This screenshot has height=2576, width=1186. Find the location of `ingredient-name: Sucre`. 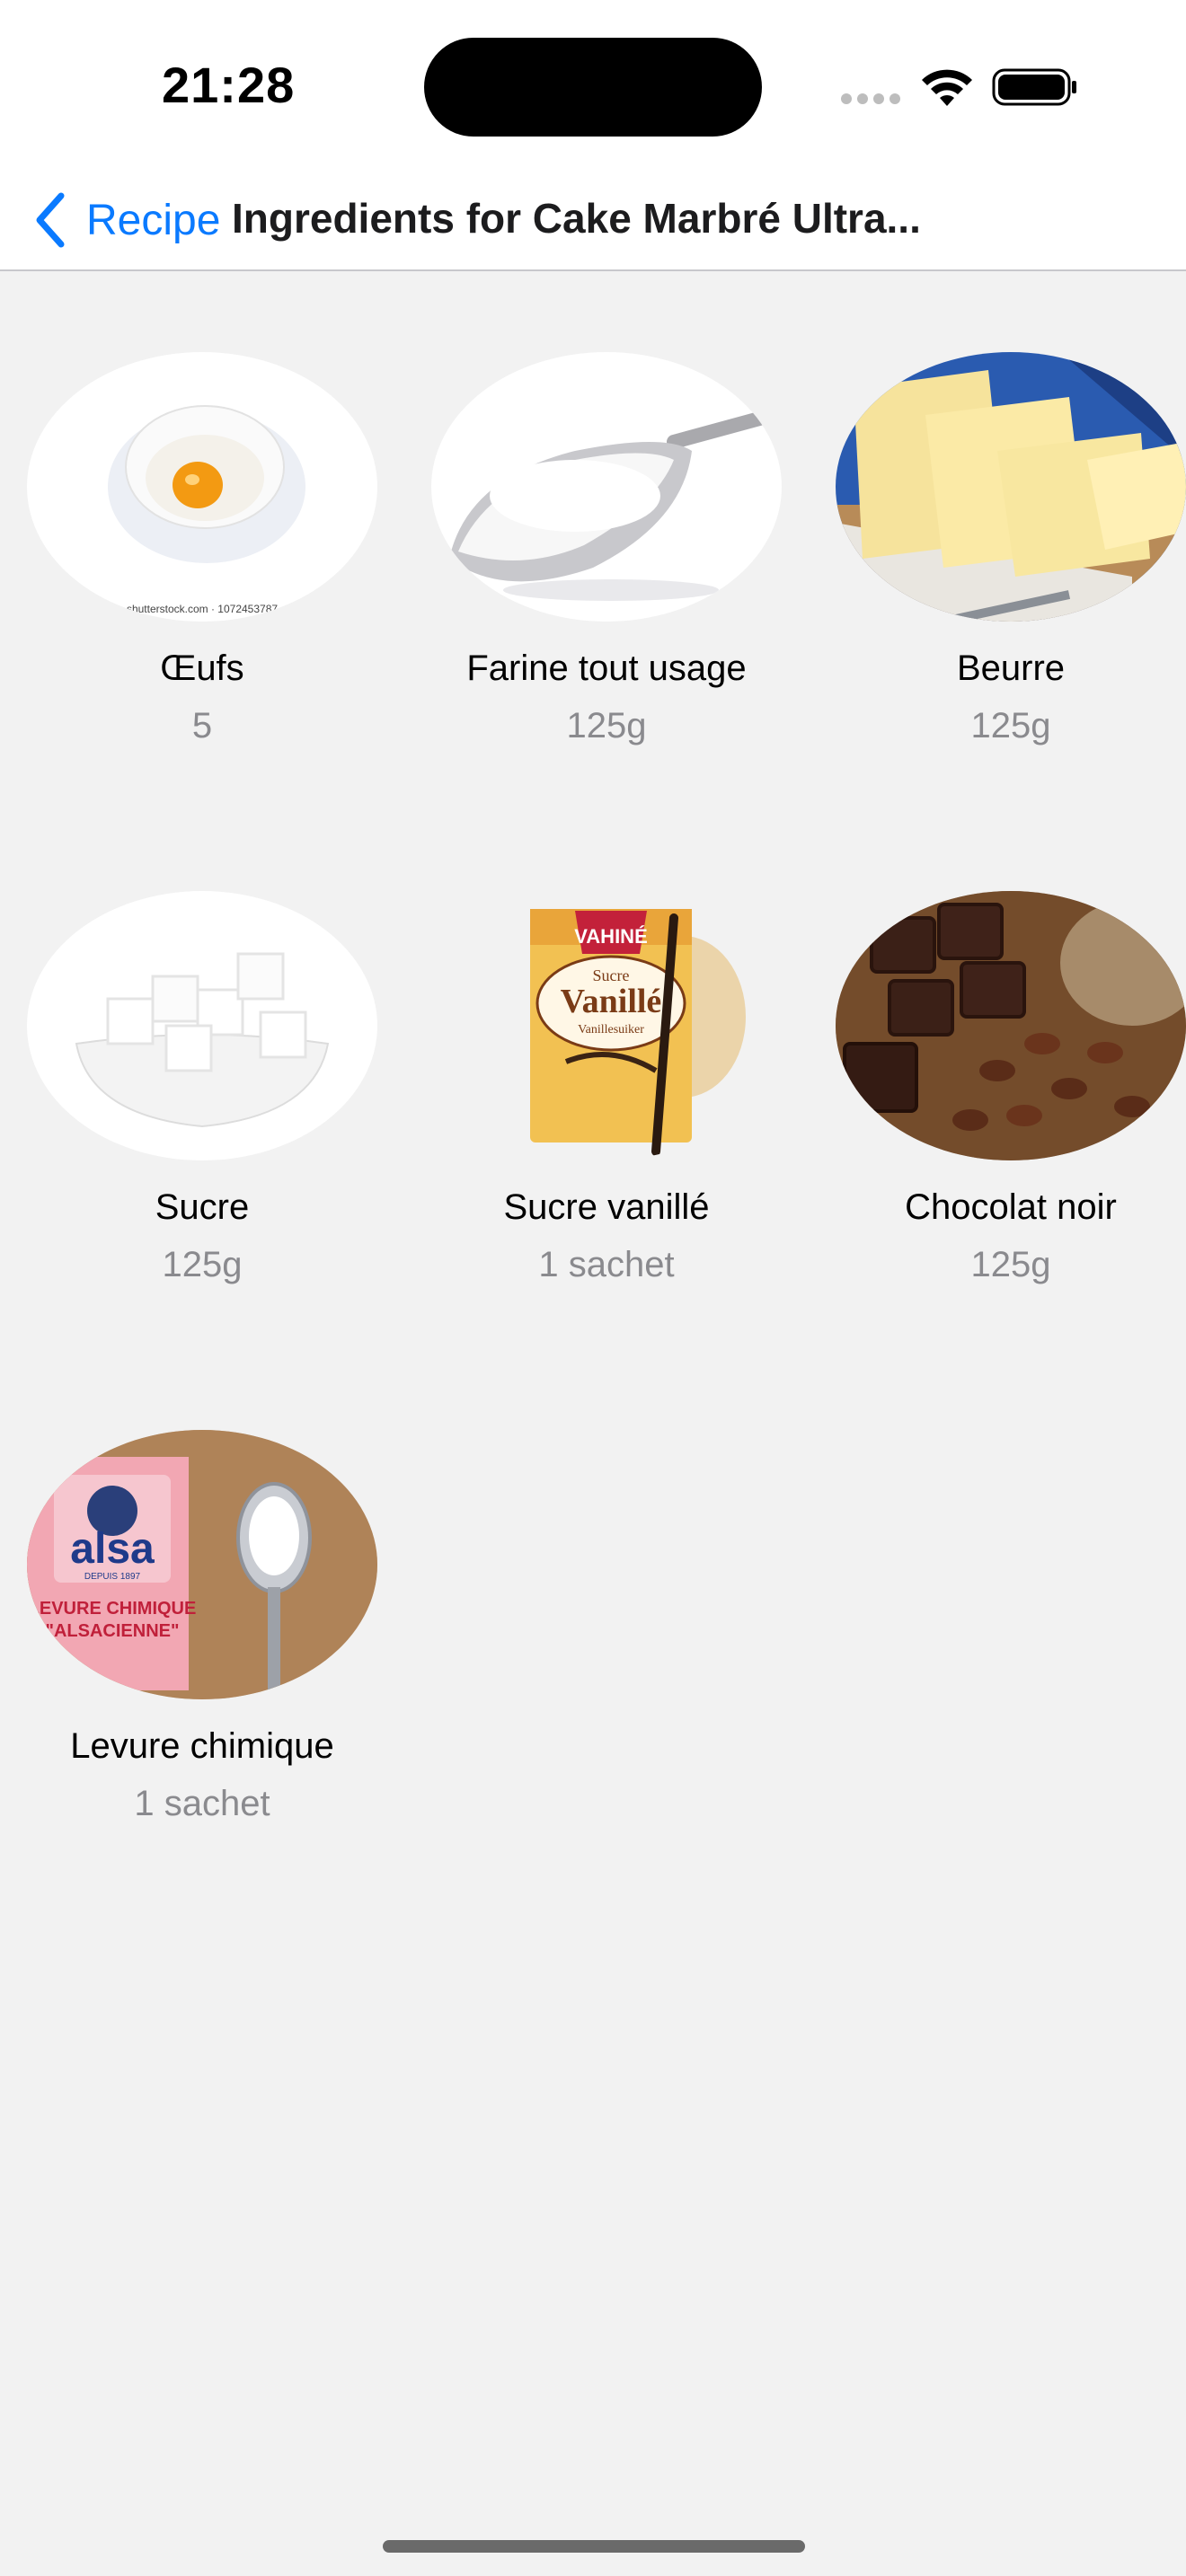

ingredient-name: Sucre is located at coordinates (202, 1207).